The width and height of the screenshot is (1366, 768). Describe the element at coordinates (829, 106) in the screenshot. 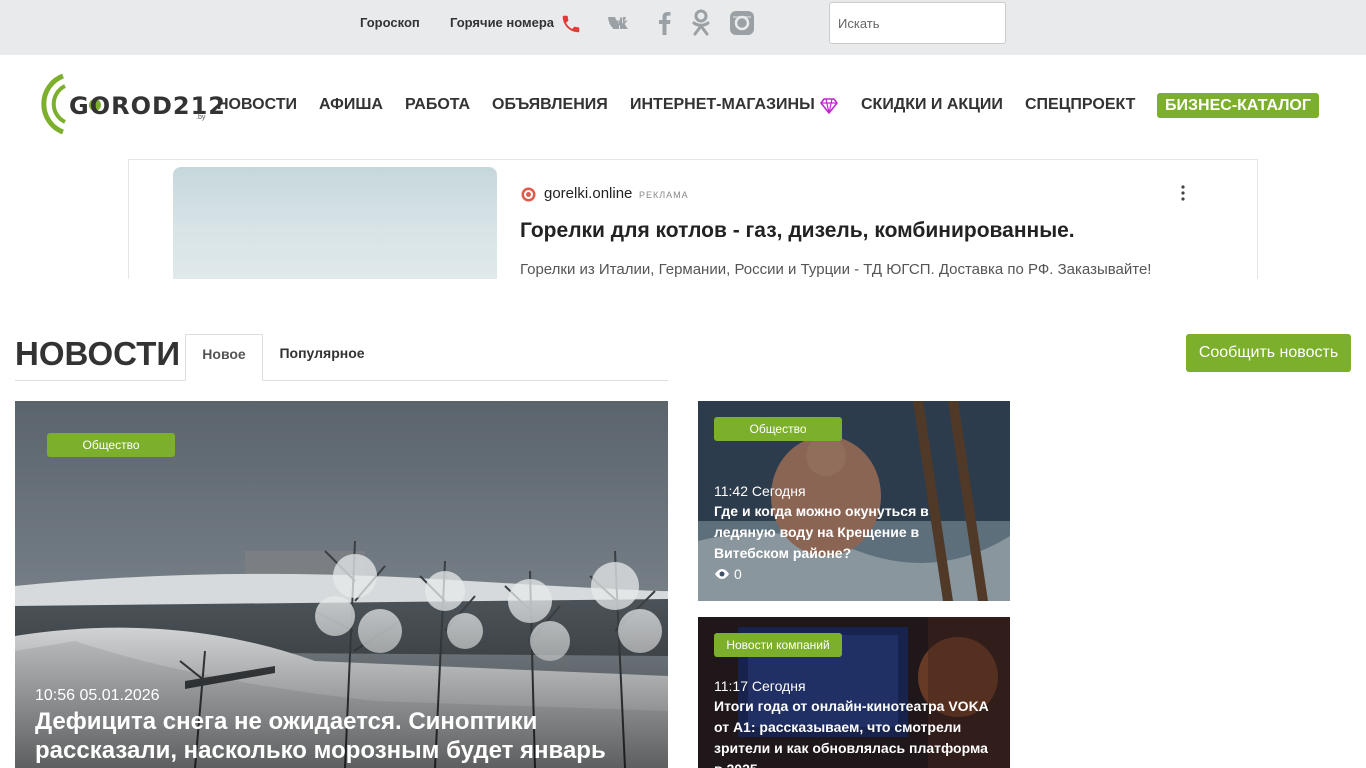

I see `diamond-icon` at that location.